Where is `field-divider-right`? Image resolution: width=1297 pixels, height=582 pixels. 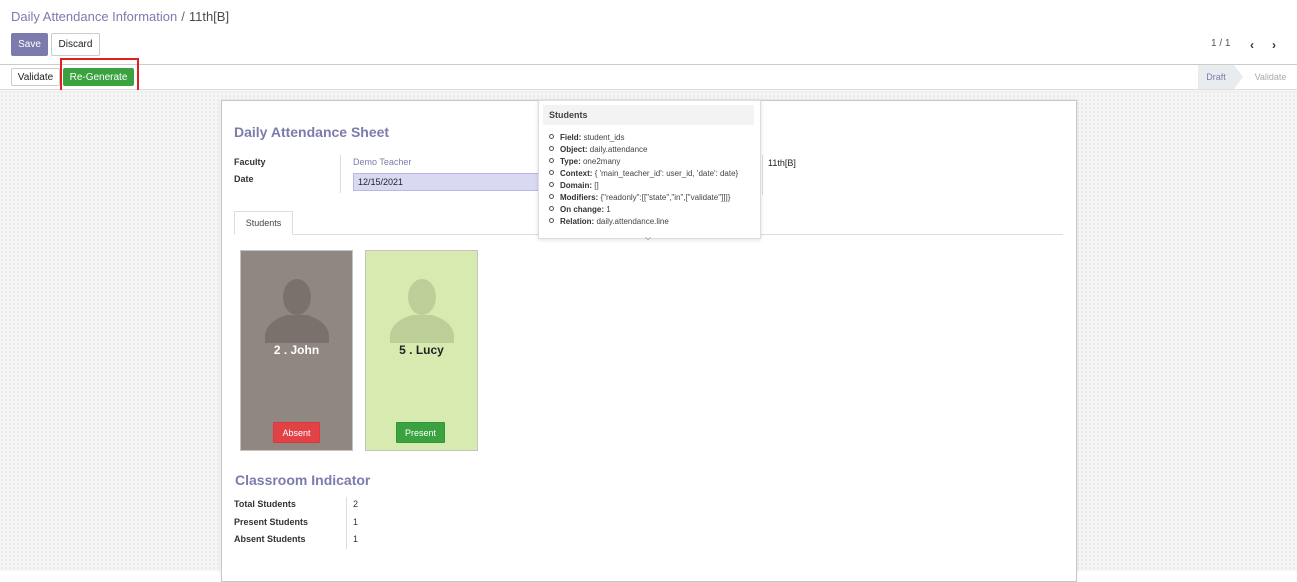
field-divider-right is located at coordinates (762, 175).